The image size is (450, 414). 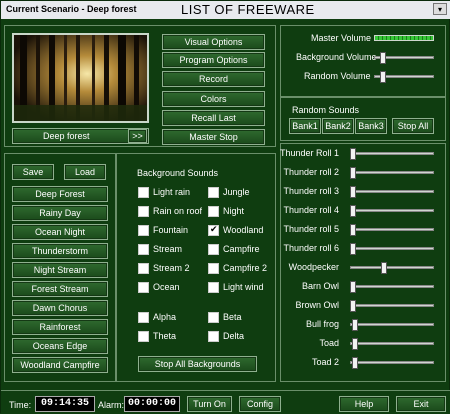 I want to click on volume-slider-background-volume, so click(x=404, y=58).